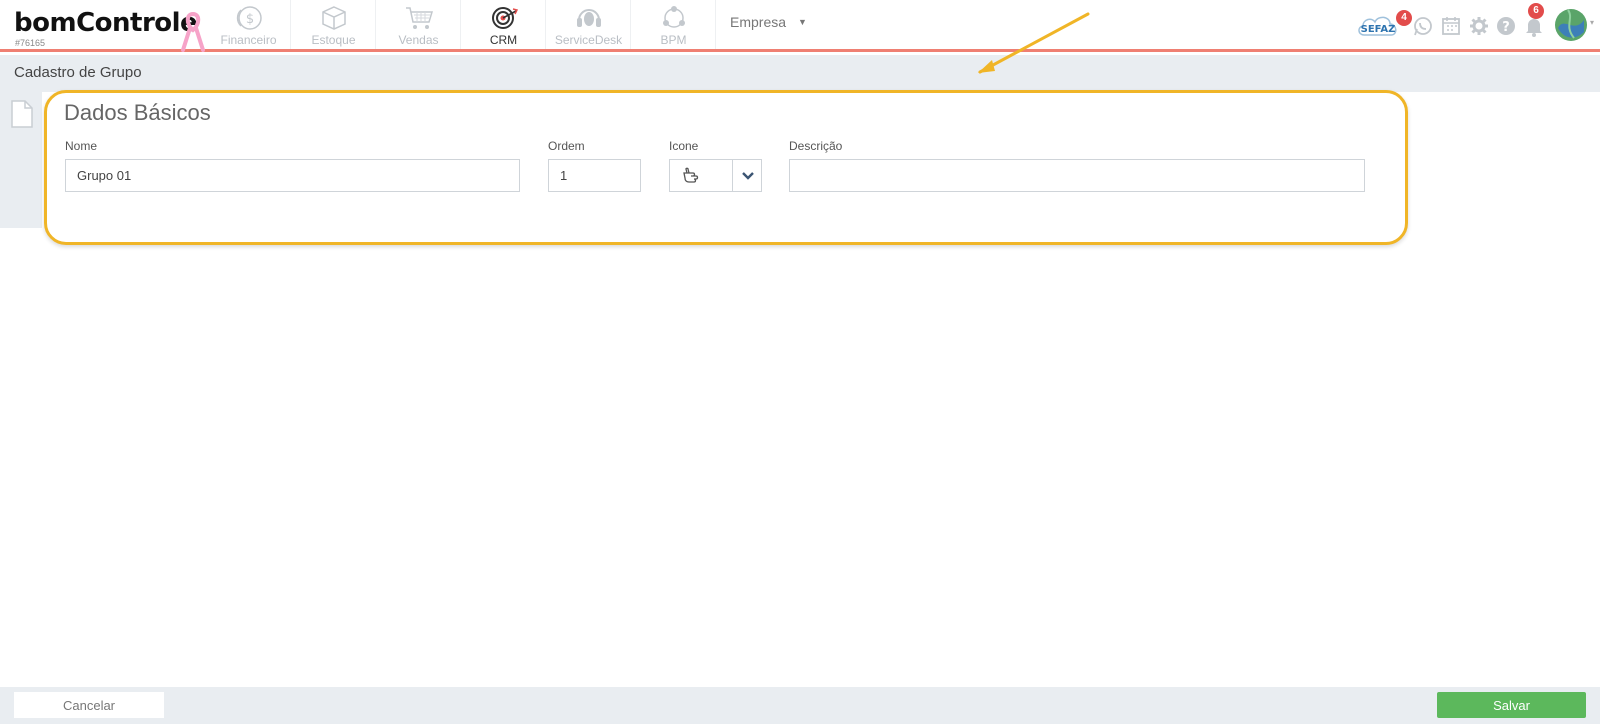 The image size is (1600, 724). Describe the element at coordinates (333, 18) in the screenshot. I see `box-icon` at that location.